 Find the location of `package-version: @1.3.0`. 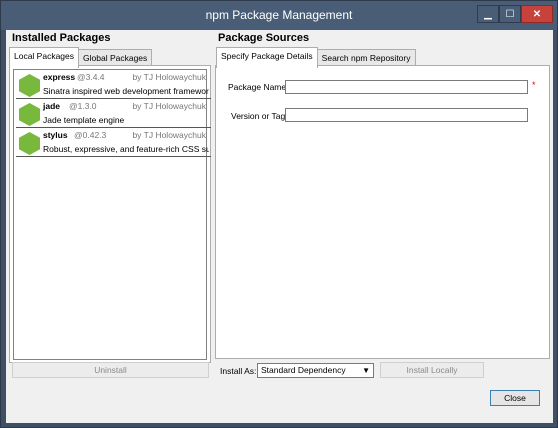

package-version: @1.3.0 is located at coordinates (83, 106).